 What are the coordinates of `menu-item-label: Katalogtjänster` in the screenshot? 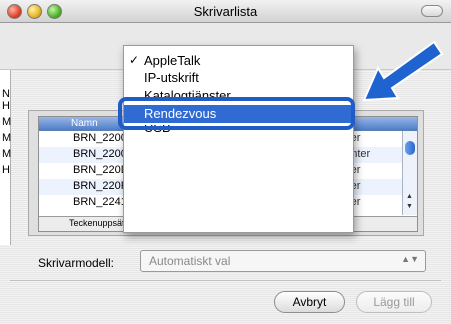 It's located at (187, 92).